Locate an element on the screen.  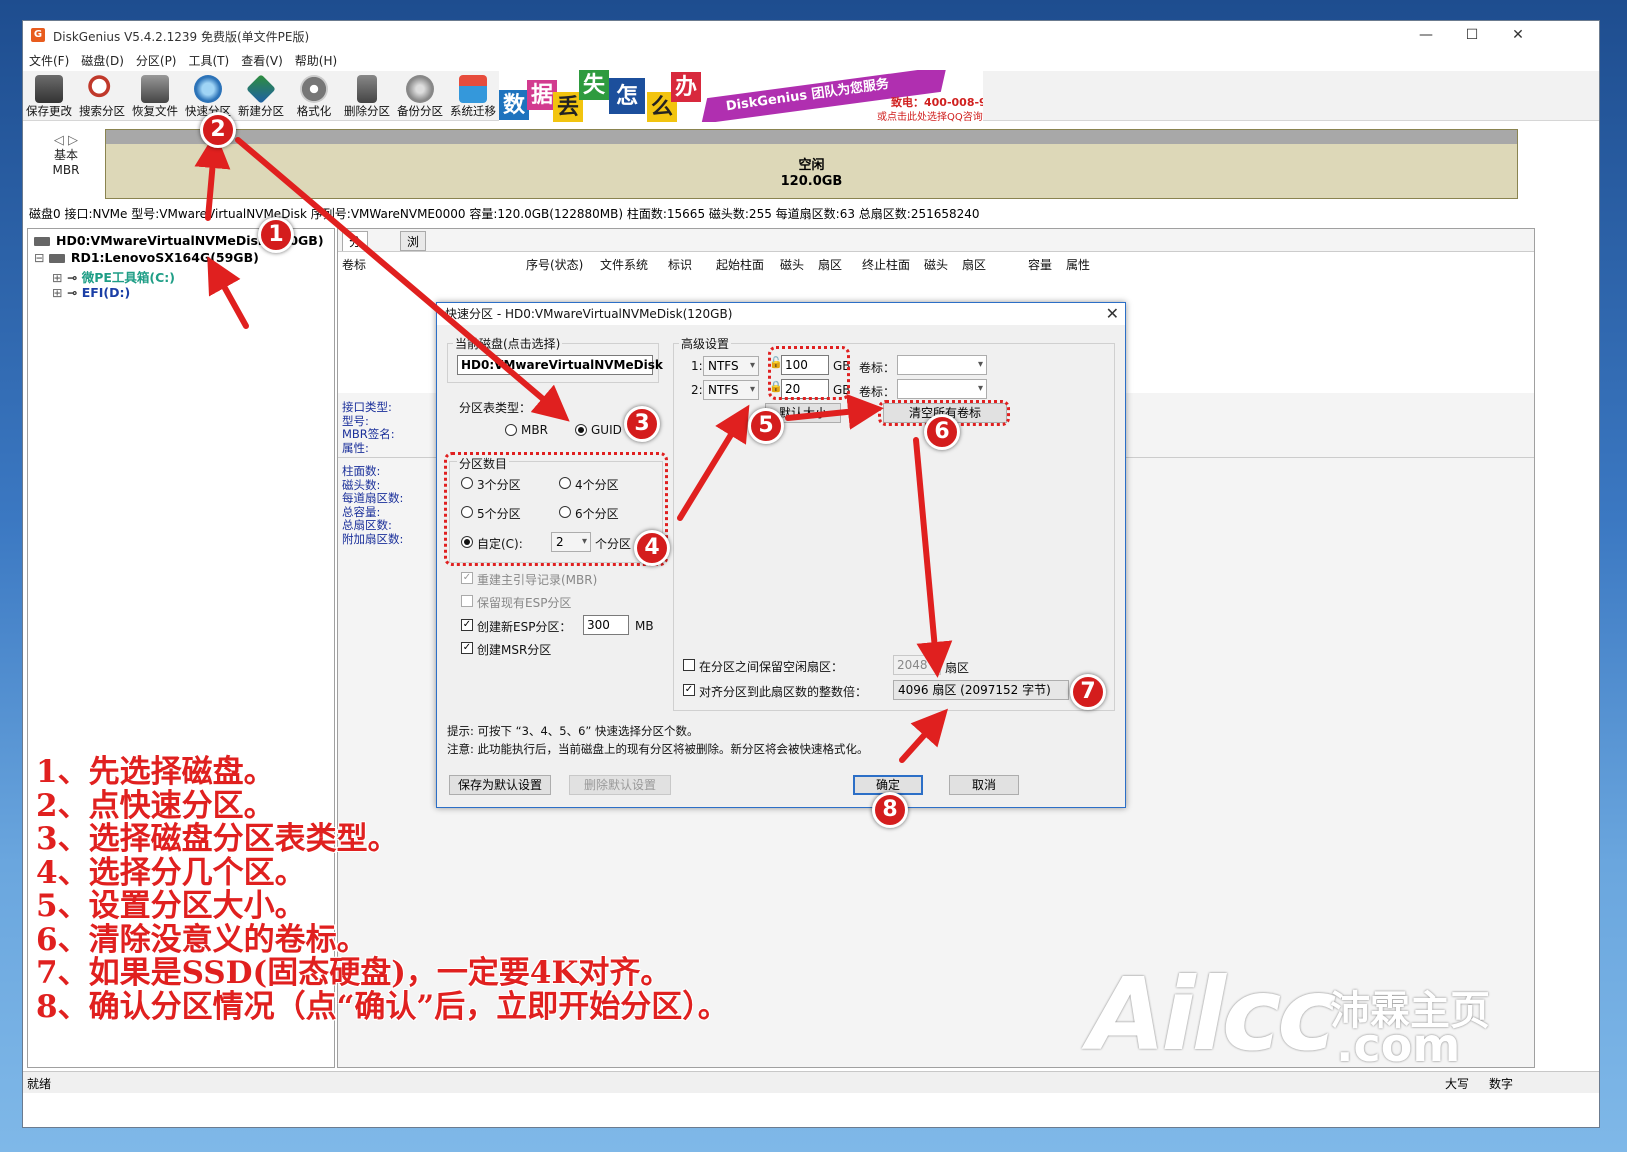
marker-3: 3 is located at coordinates (642, 424).